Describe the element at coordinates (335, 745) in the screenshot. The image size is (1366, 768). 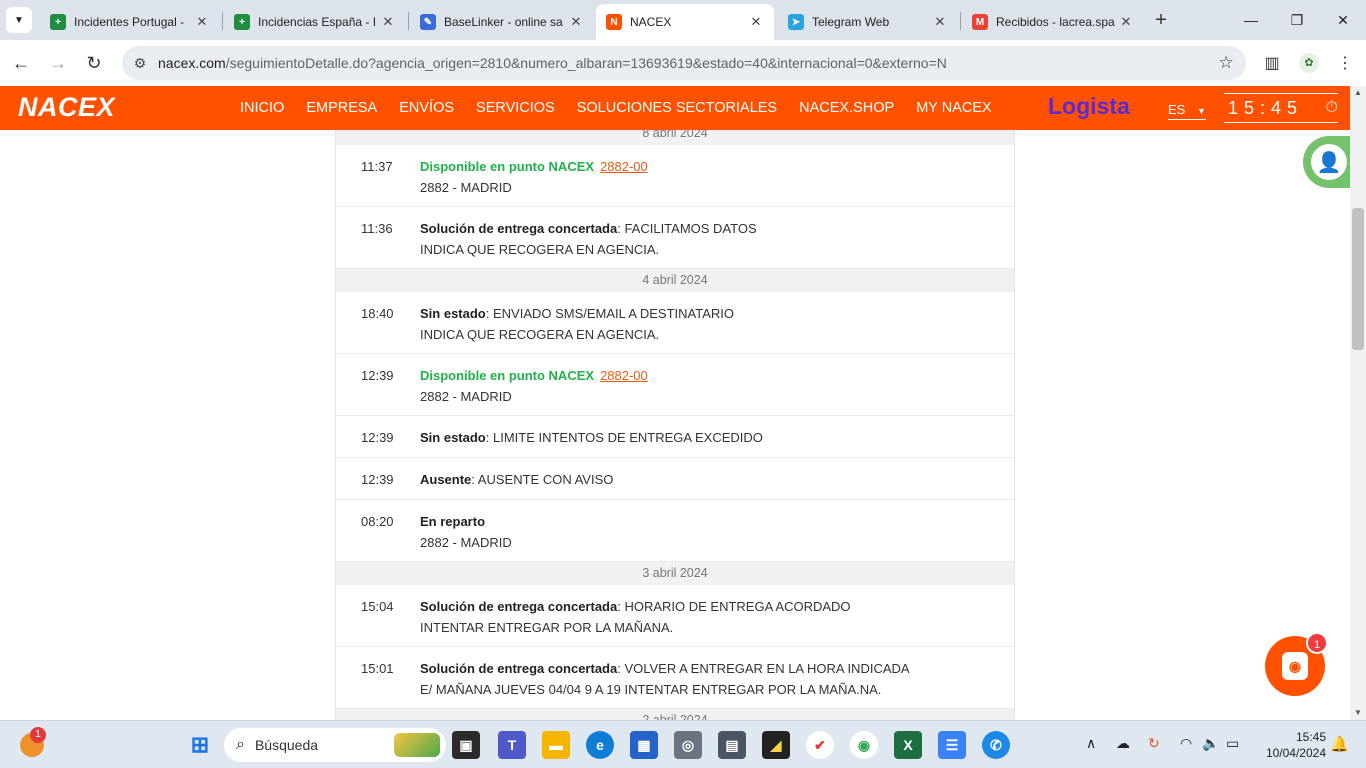
I see `taskbar-search: ⌕ Búsqueda` at that location.